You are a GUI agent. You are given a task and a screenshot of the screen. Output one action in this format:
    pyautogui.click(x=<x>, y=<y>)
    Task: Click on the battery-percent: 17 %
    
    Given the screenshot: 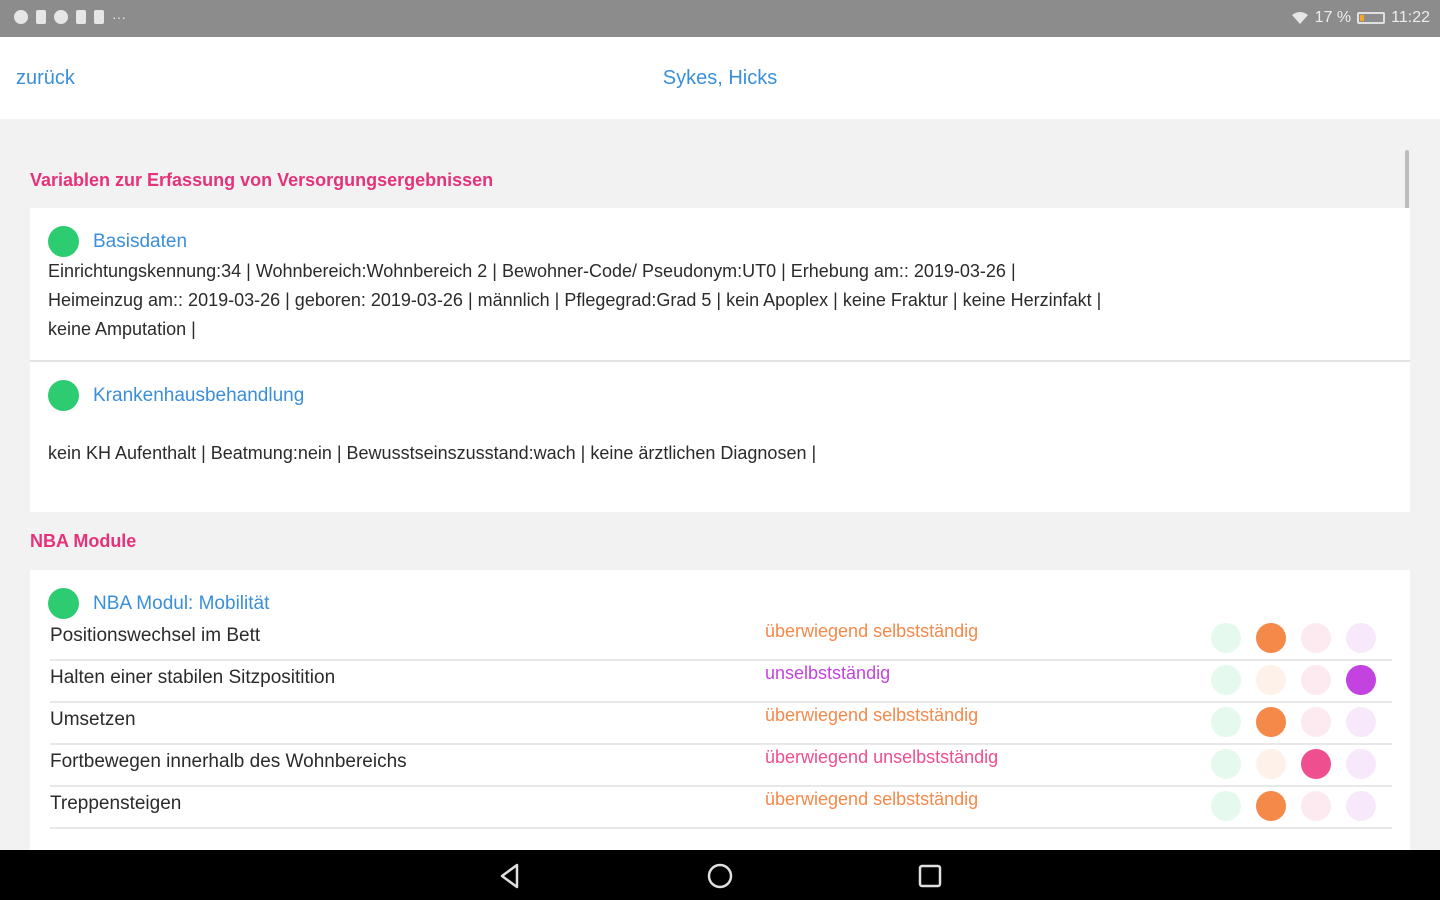 What is the action you would take?
    pyautogui.click(x=1333, y=17)
    